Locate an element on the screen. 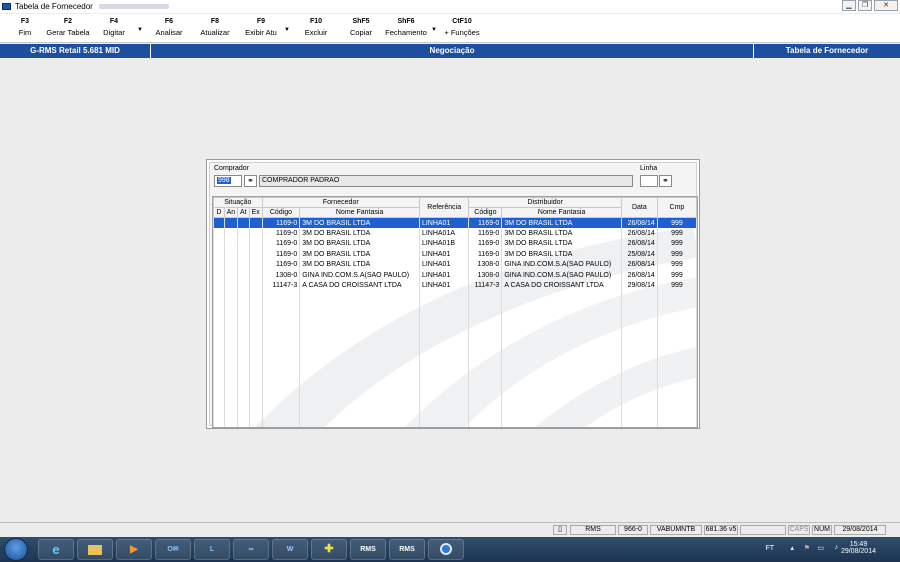  toolbar-label: Analisar is located at coordinates (169, 32).